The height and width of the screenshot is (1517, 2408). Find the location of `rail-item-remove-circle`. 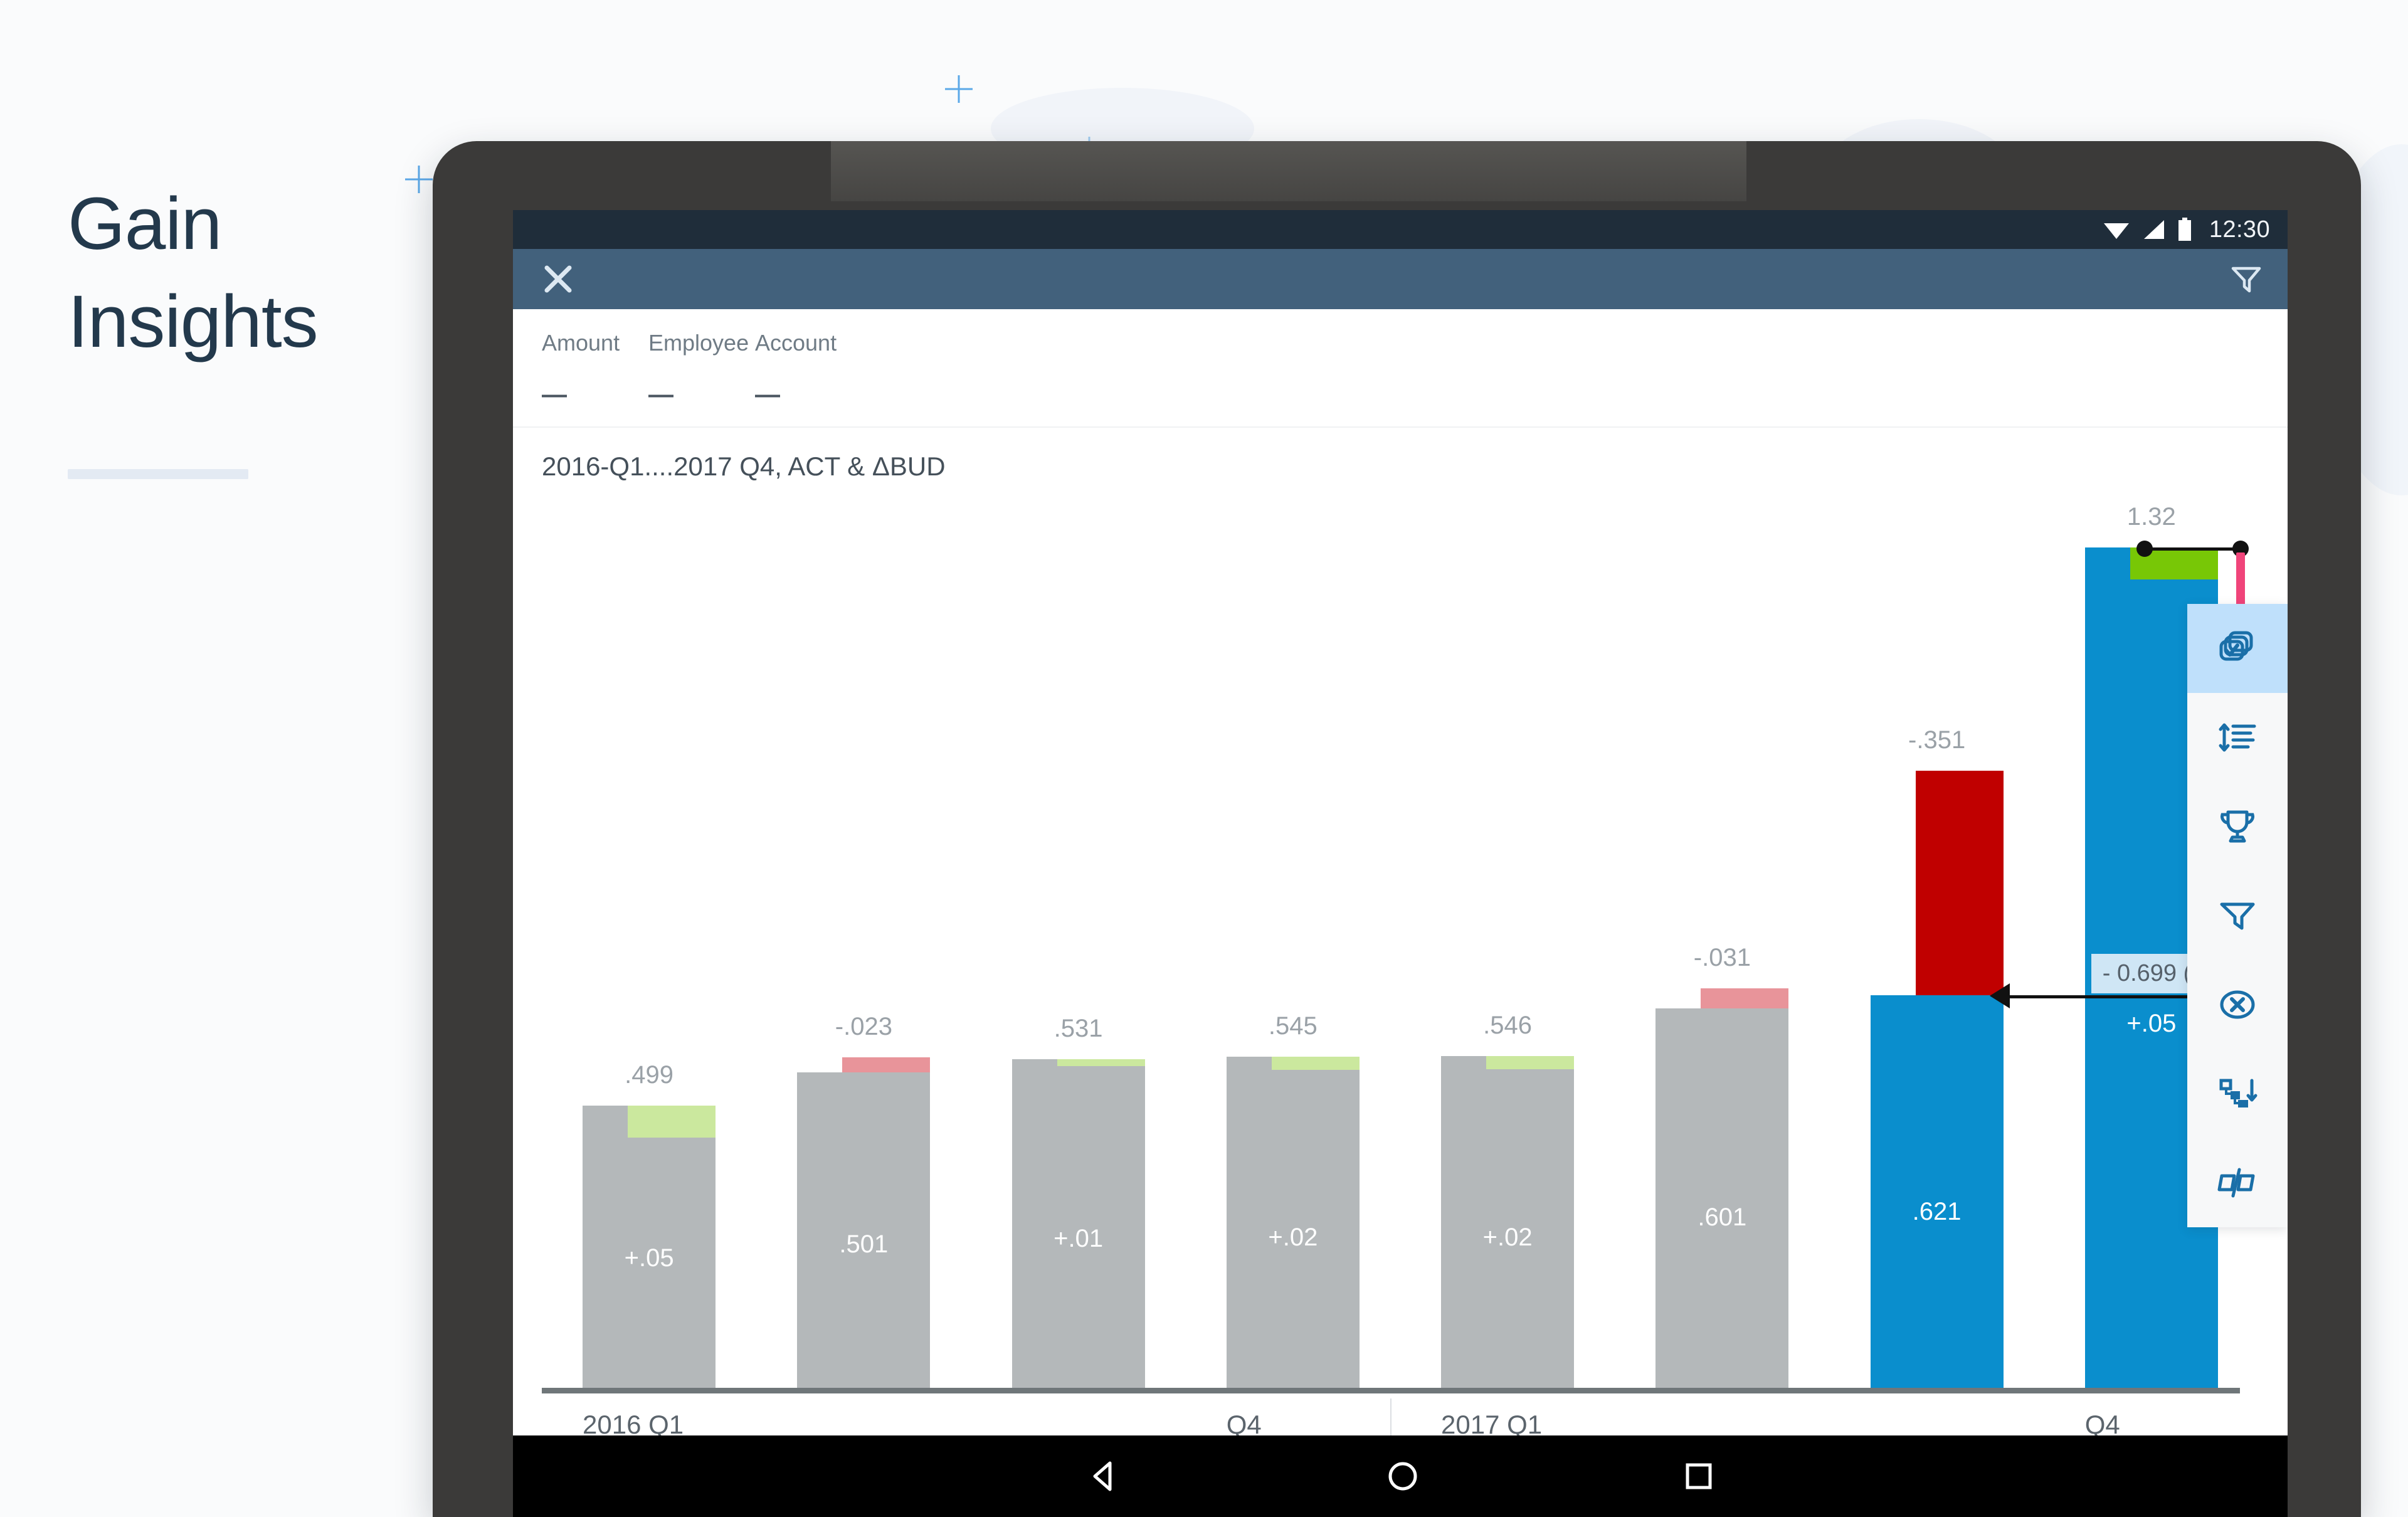

rail-item-remove-circle is located at coordinates (2237, 1004).